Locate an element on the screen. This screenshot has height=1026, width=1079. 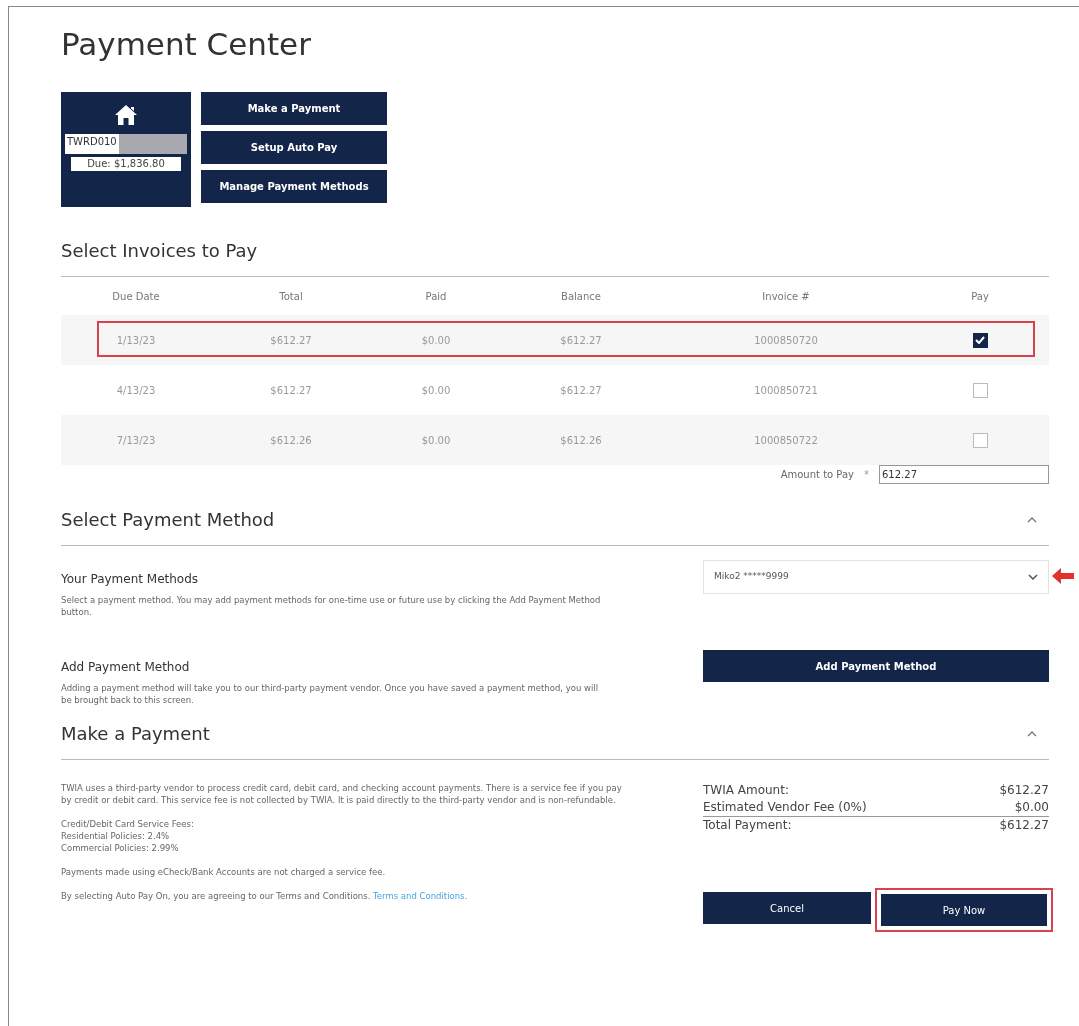
subsection-title: Your Payment Methods is located at coordinates (130, 579).